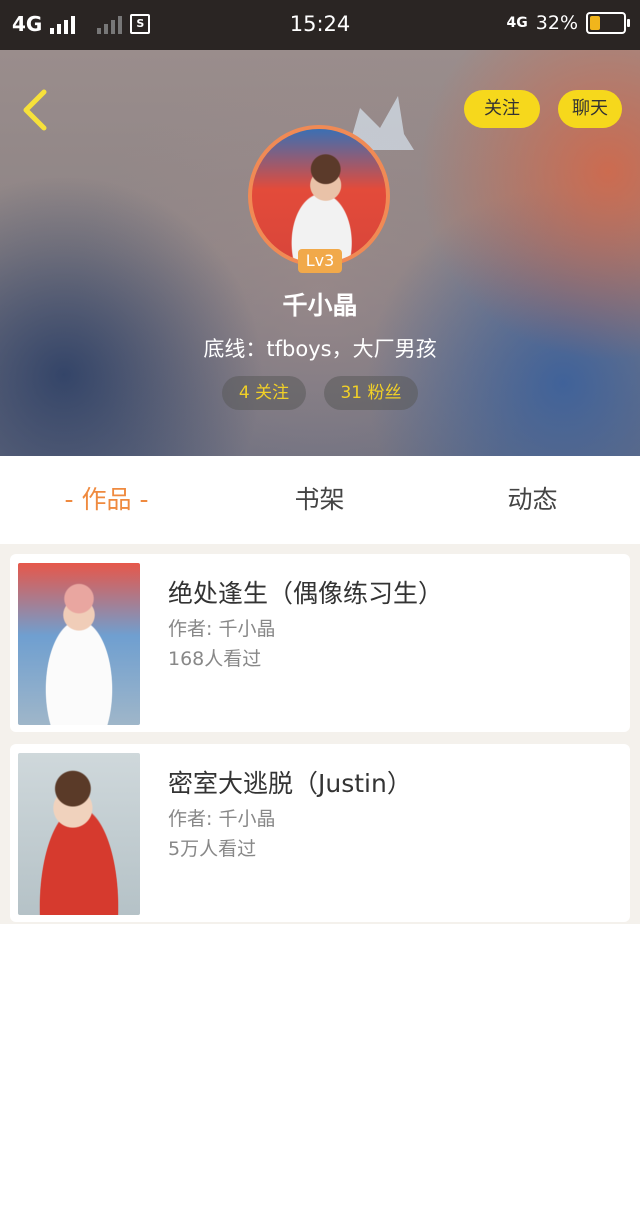 The height and width of the screenshot is (1205, 640). Describe the element at coordinates (212, 849) in the screenshot. I see `work-views: 5万人看过` at that location.